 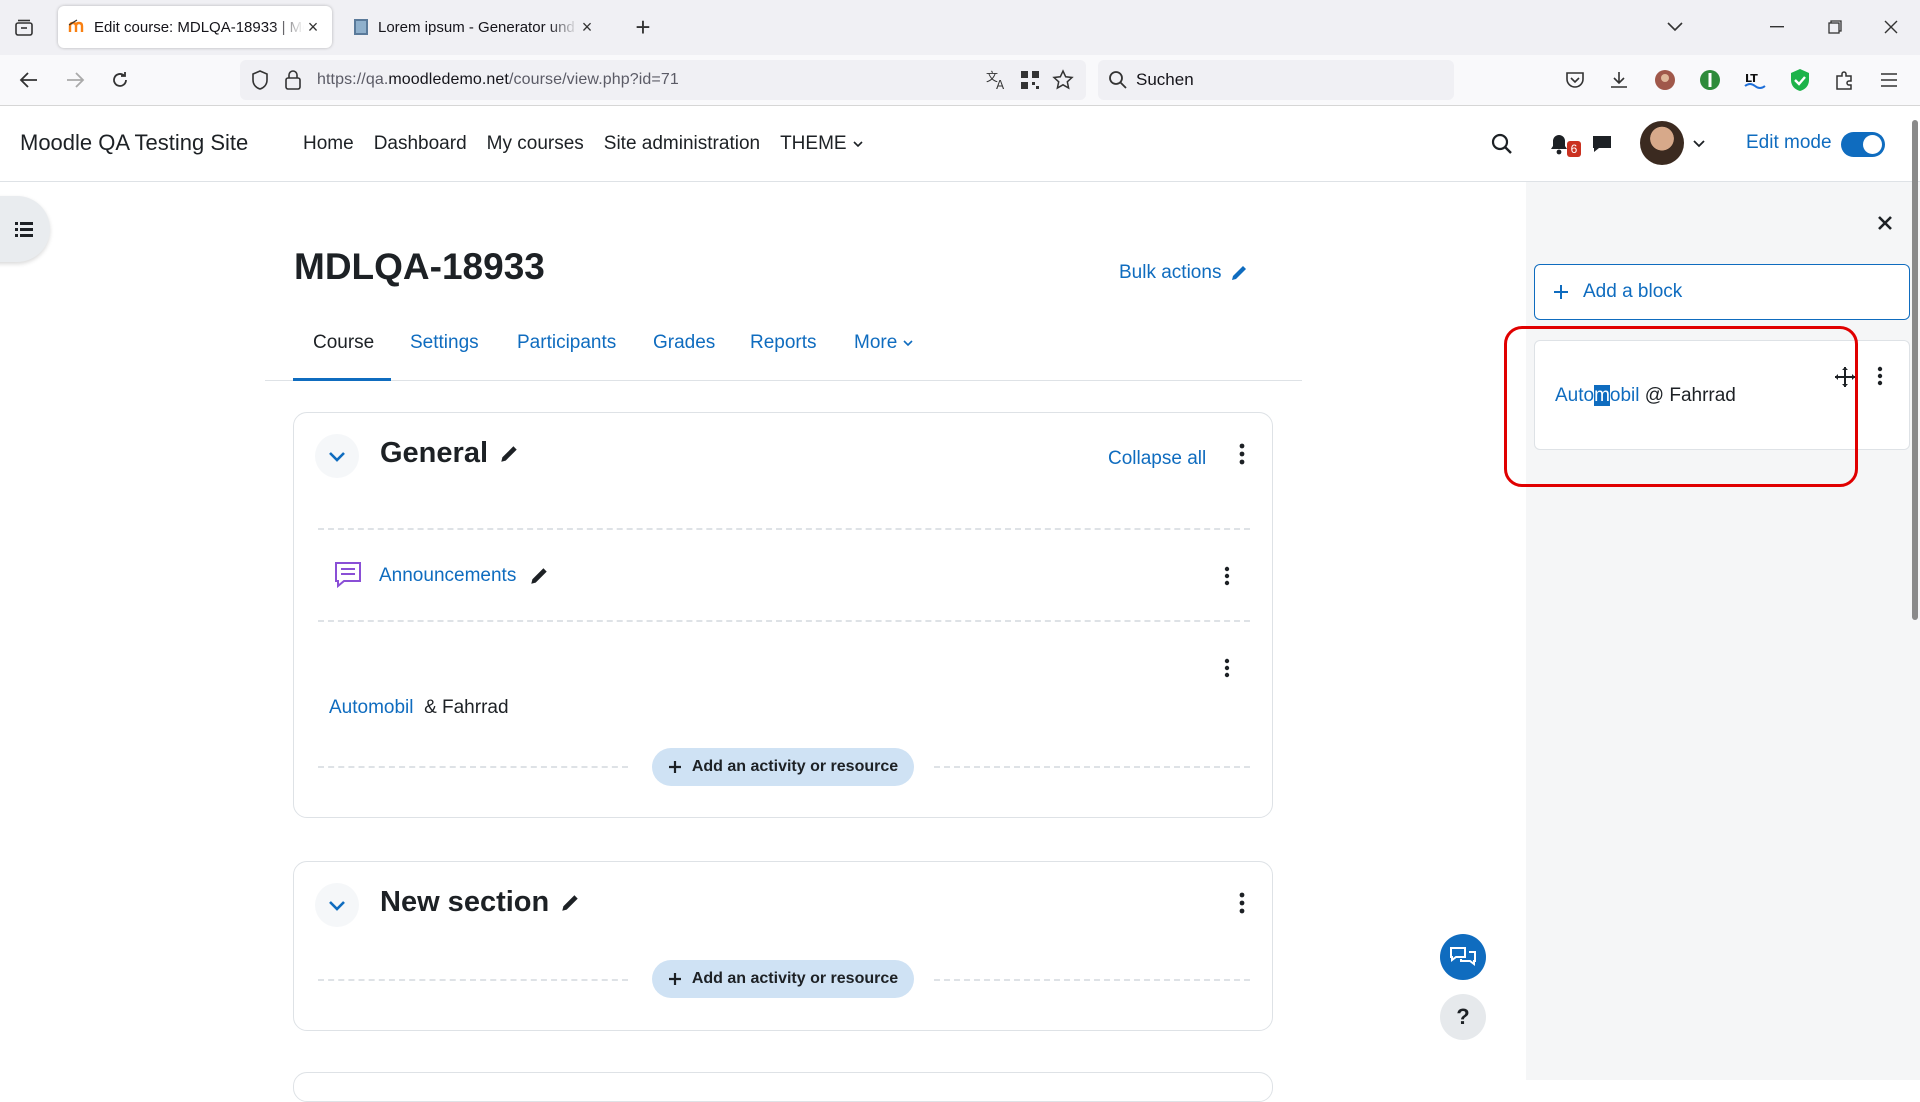 I want to click on back-icon, so click(x=29, y=80).